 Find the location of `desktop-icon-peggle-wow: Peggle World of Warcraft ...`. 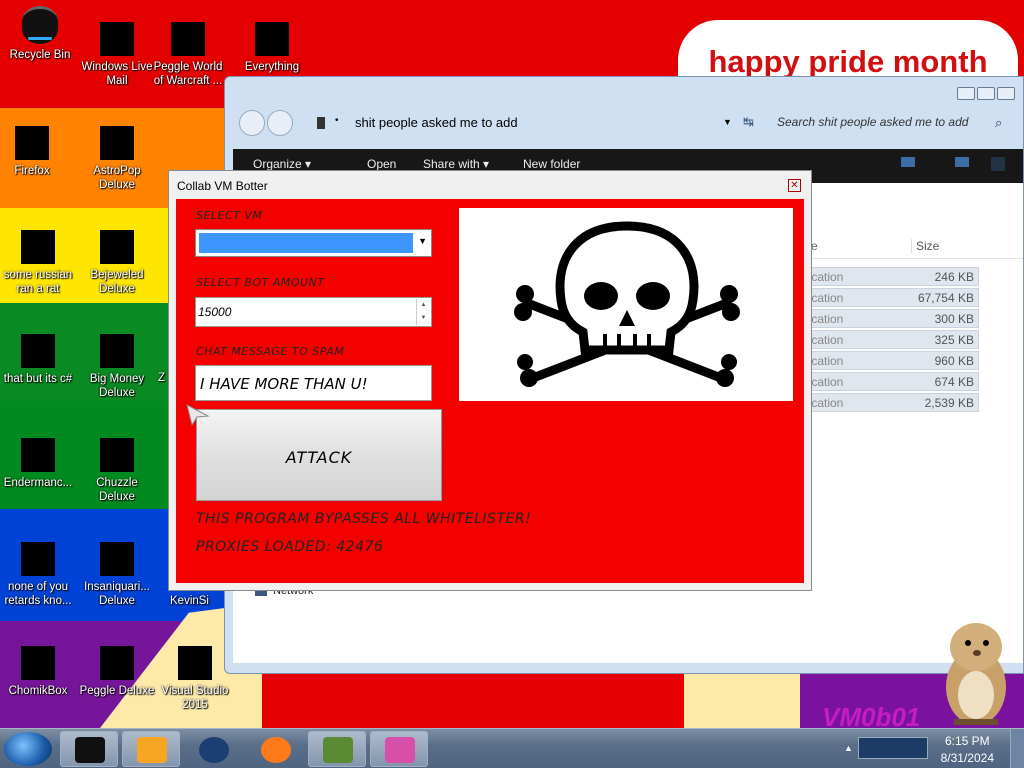

desktop-icon-peggle-wow: Peggle World of Warcraft ... is located at coordinates (188, 55).